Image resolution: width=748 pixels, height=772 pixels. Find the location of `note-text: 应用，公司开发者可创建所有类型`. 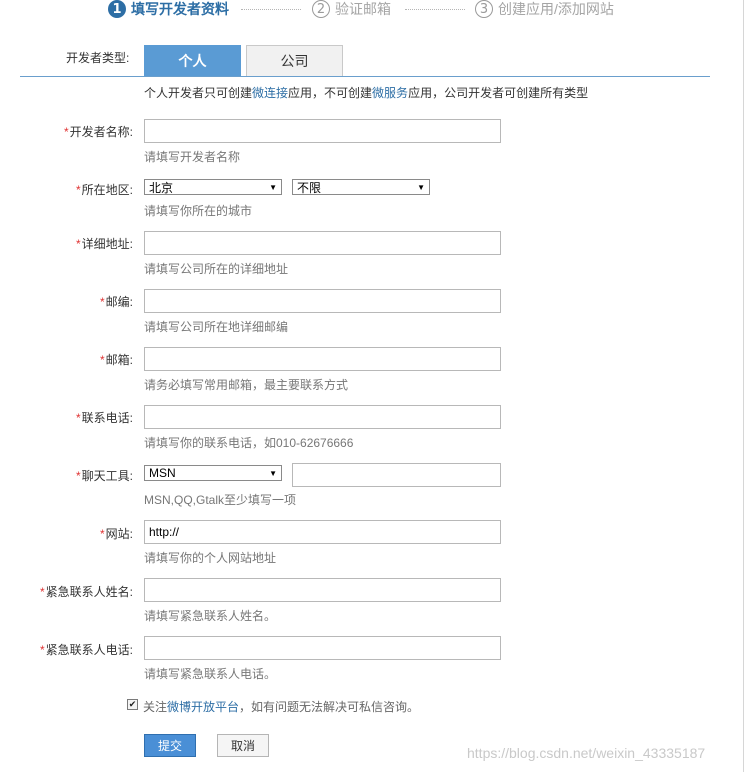

note-text: 应用，公司开发者可创建所有类型 is located at coordinates (498, 93).